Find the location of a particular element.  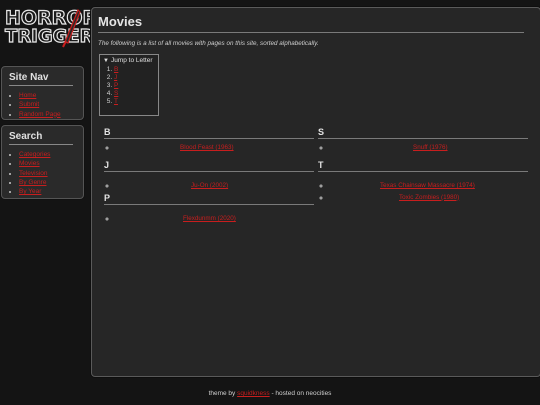

movie-link: Snuff (1976) is located at coordinates (430, 147).